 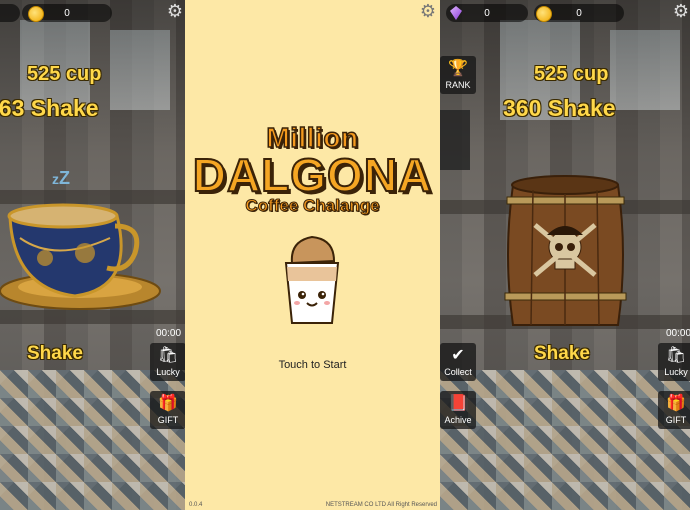 I want to click on shake-count: 363 Shake, so click(x=49, y=108).